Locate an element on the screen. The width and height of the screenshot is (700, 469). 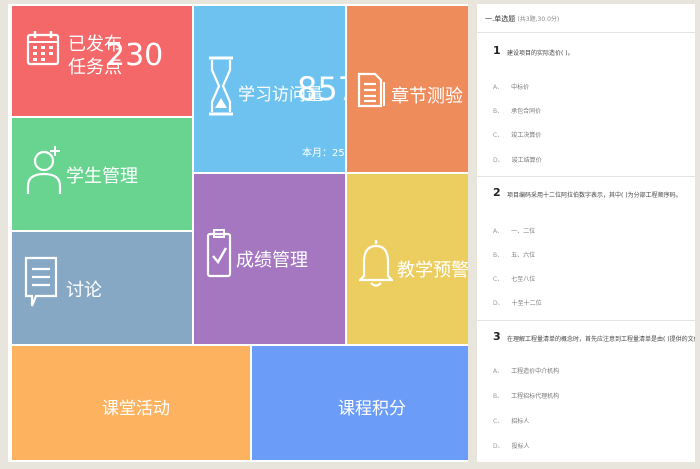
option-text: 竣工结算价 is located at coordinates (526, 160).